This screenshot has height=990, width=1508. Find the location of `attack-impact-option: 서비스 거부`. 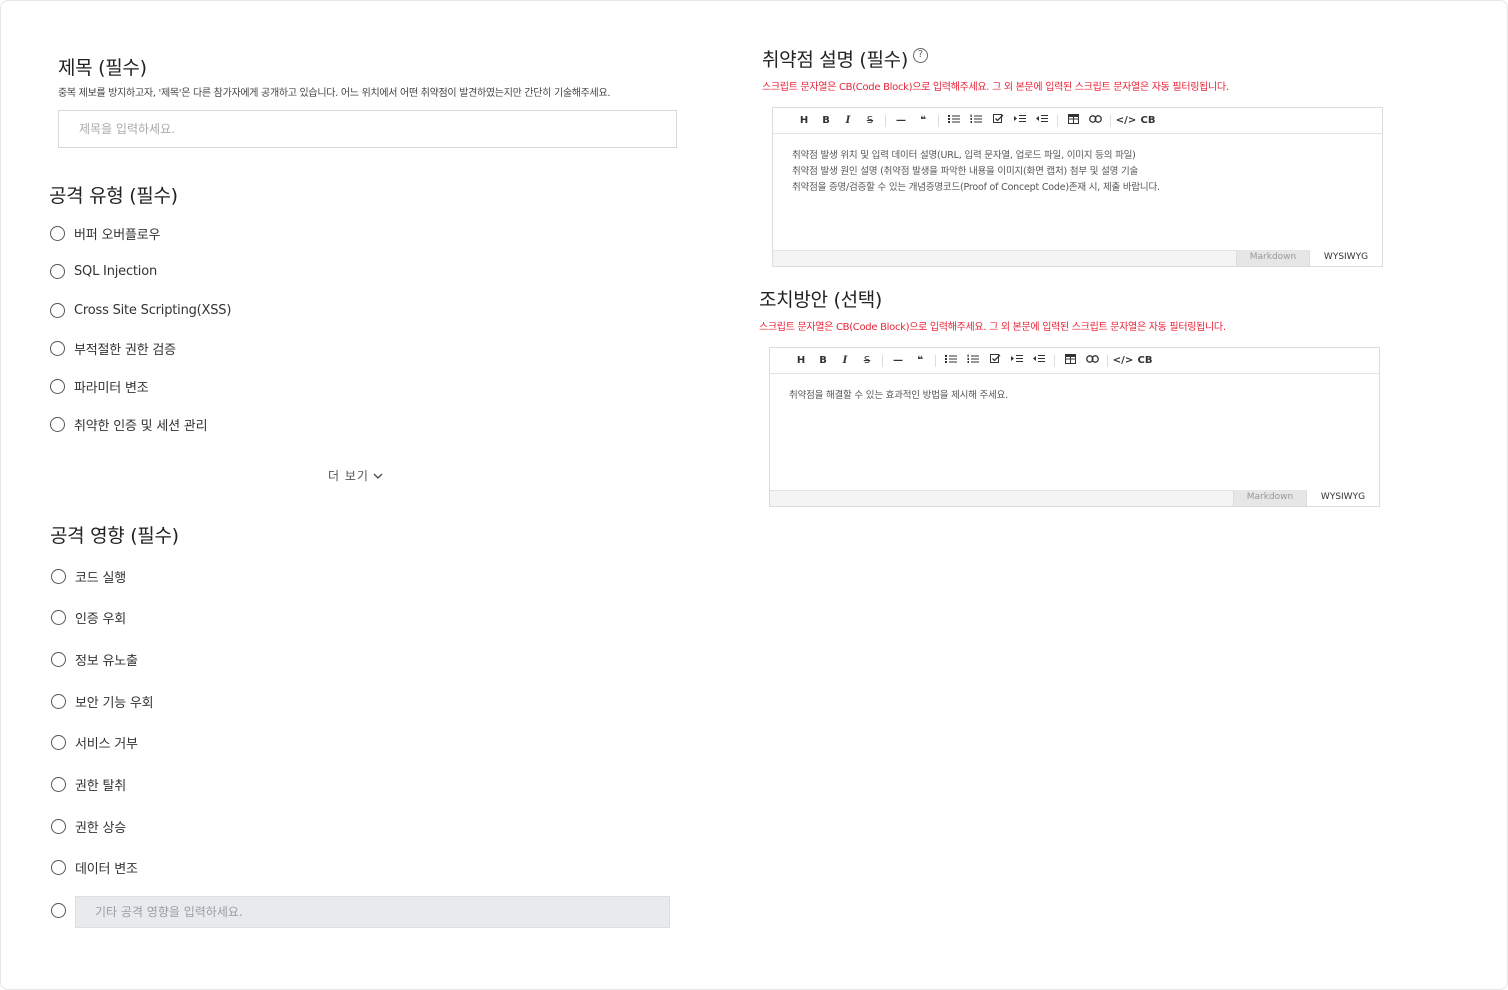

attack-impact-option: 서비스 거부 is located at coordinates (94, 742).